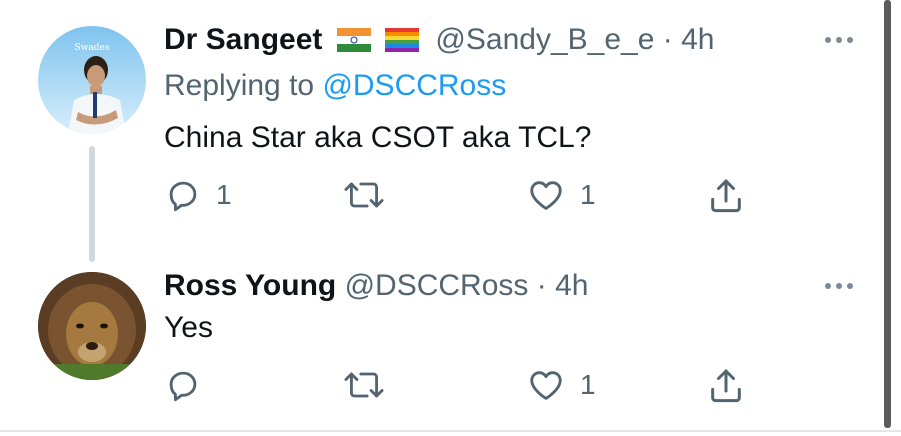 This screenshot has width=901, height=436. Describe the element at coordinates (198, 195) in the screenshot. I see `reply-button: 1` at that location.